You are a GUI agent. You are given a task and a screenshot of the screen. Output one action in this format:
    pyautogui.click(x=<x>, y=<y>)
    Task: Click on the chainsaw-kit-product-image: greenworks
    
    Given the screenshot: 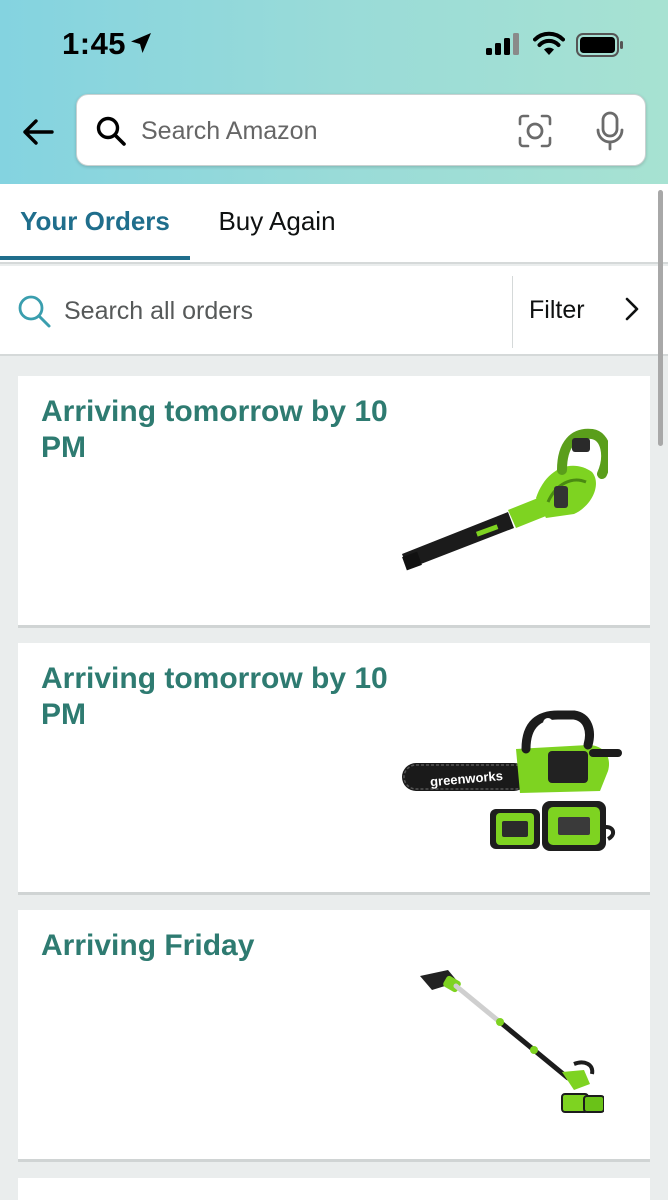 What is the action you would take?
    pyautogui.click(x=512, y=780)
    